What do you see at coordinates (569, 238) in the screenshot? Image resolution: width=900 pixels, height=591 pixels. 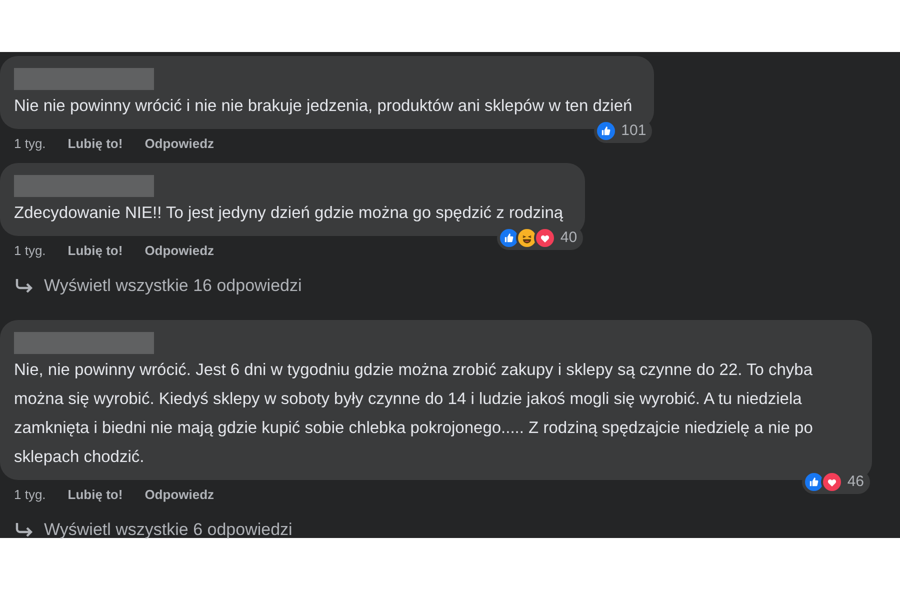 I see `reaction-count: 40` at bounding box center [569, 238].